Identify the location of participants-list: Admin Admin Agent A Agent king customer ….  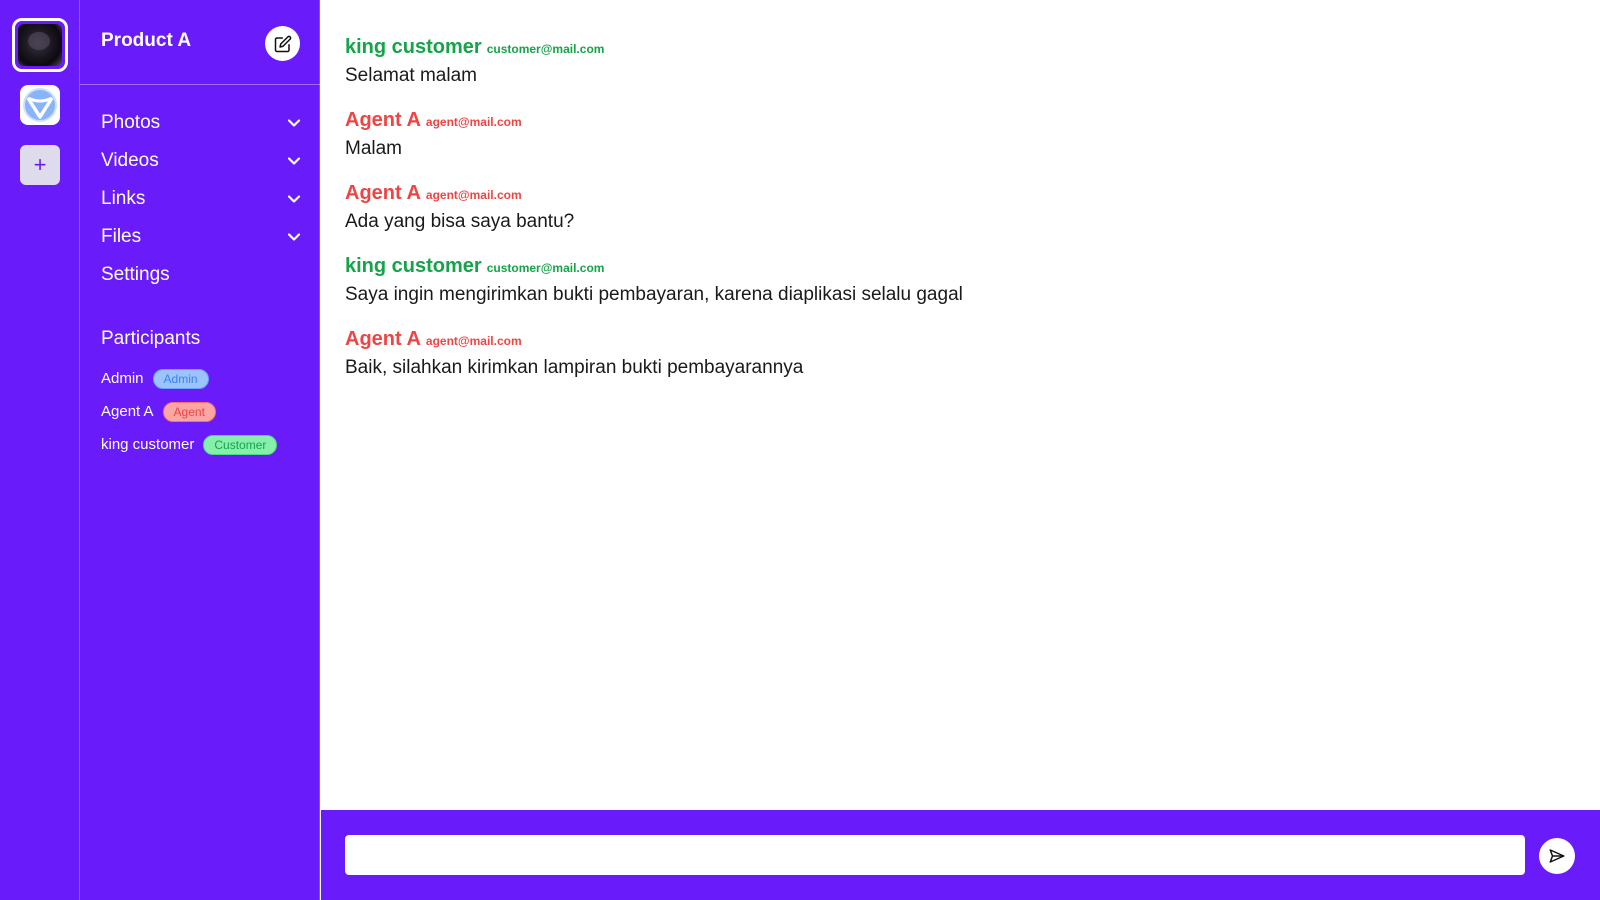
(189, 411).